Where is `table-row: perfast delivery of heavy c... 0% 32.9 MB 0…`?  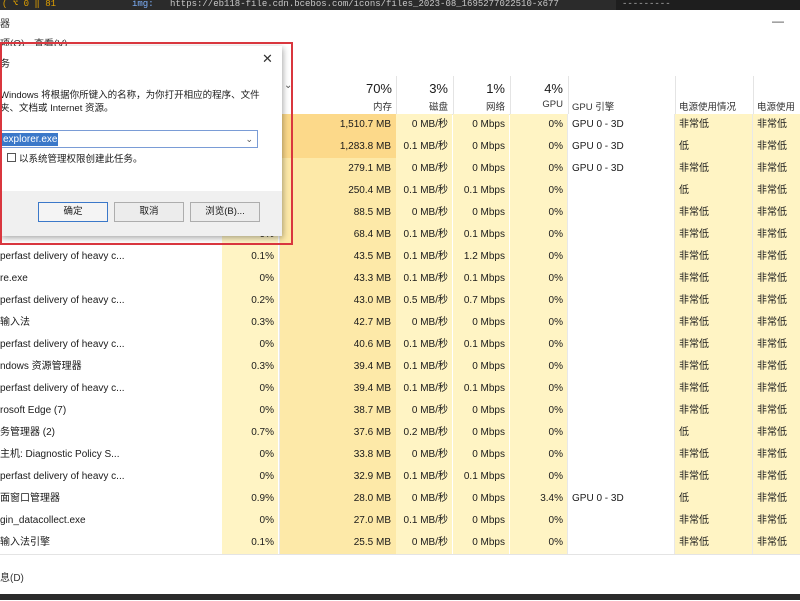 table-row: perfast delivery of heavy c... 0% 32.9 MB 0… is located at coordinates (400, 477).